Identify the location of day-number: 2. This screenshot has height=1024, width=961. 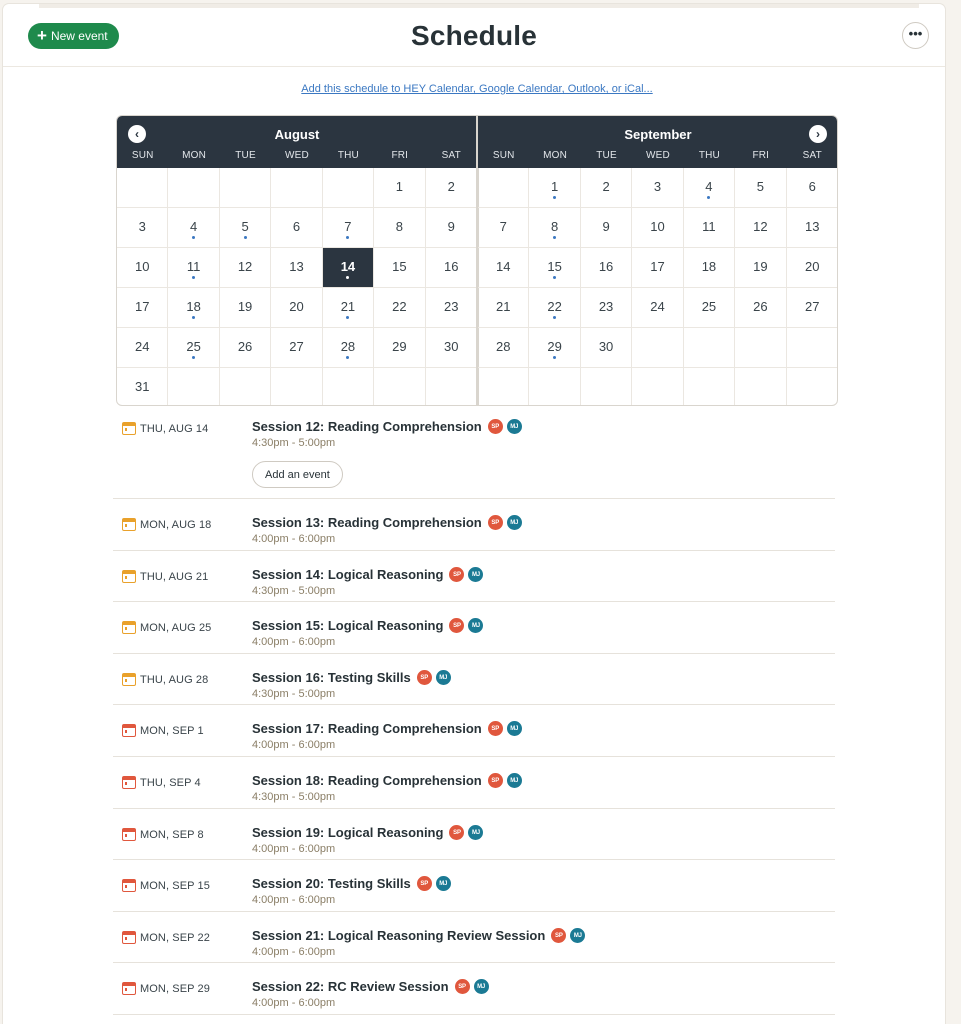
(606, 186).